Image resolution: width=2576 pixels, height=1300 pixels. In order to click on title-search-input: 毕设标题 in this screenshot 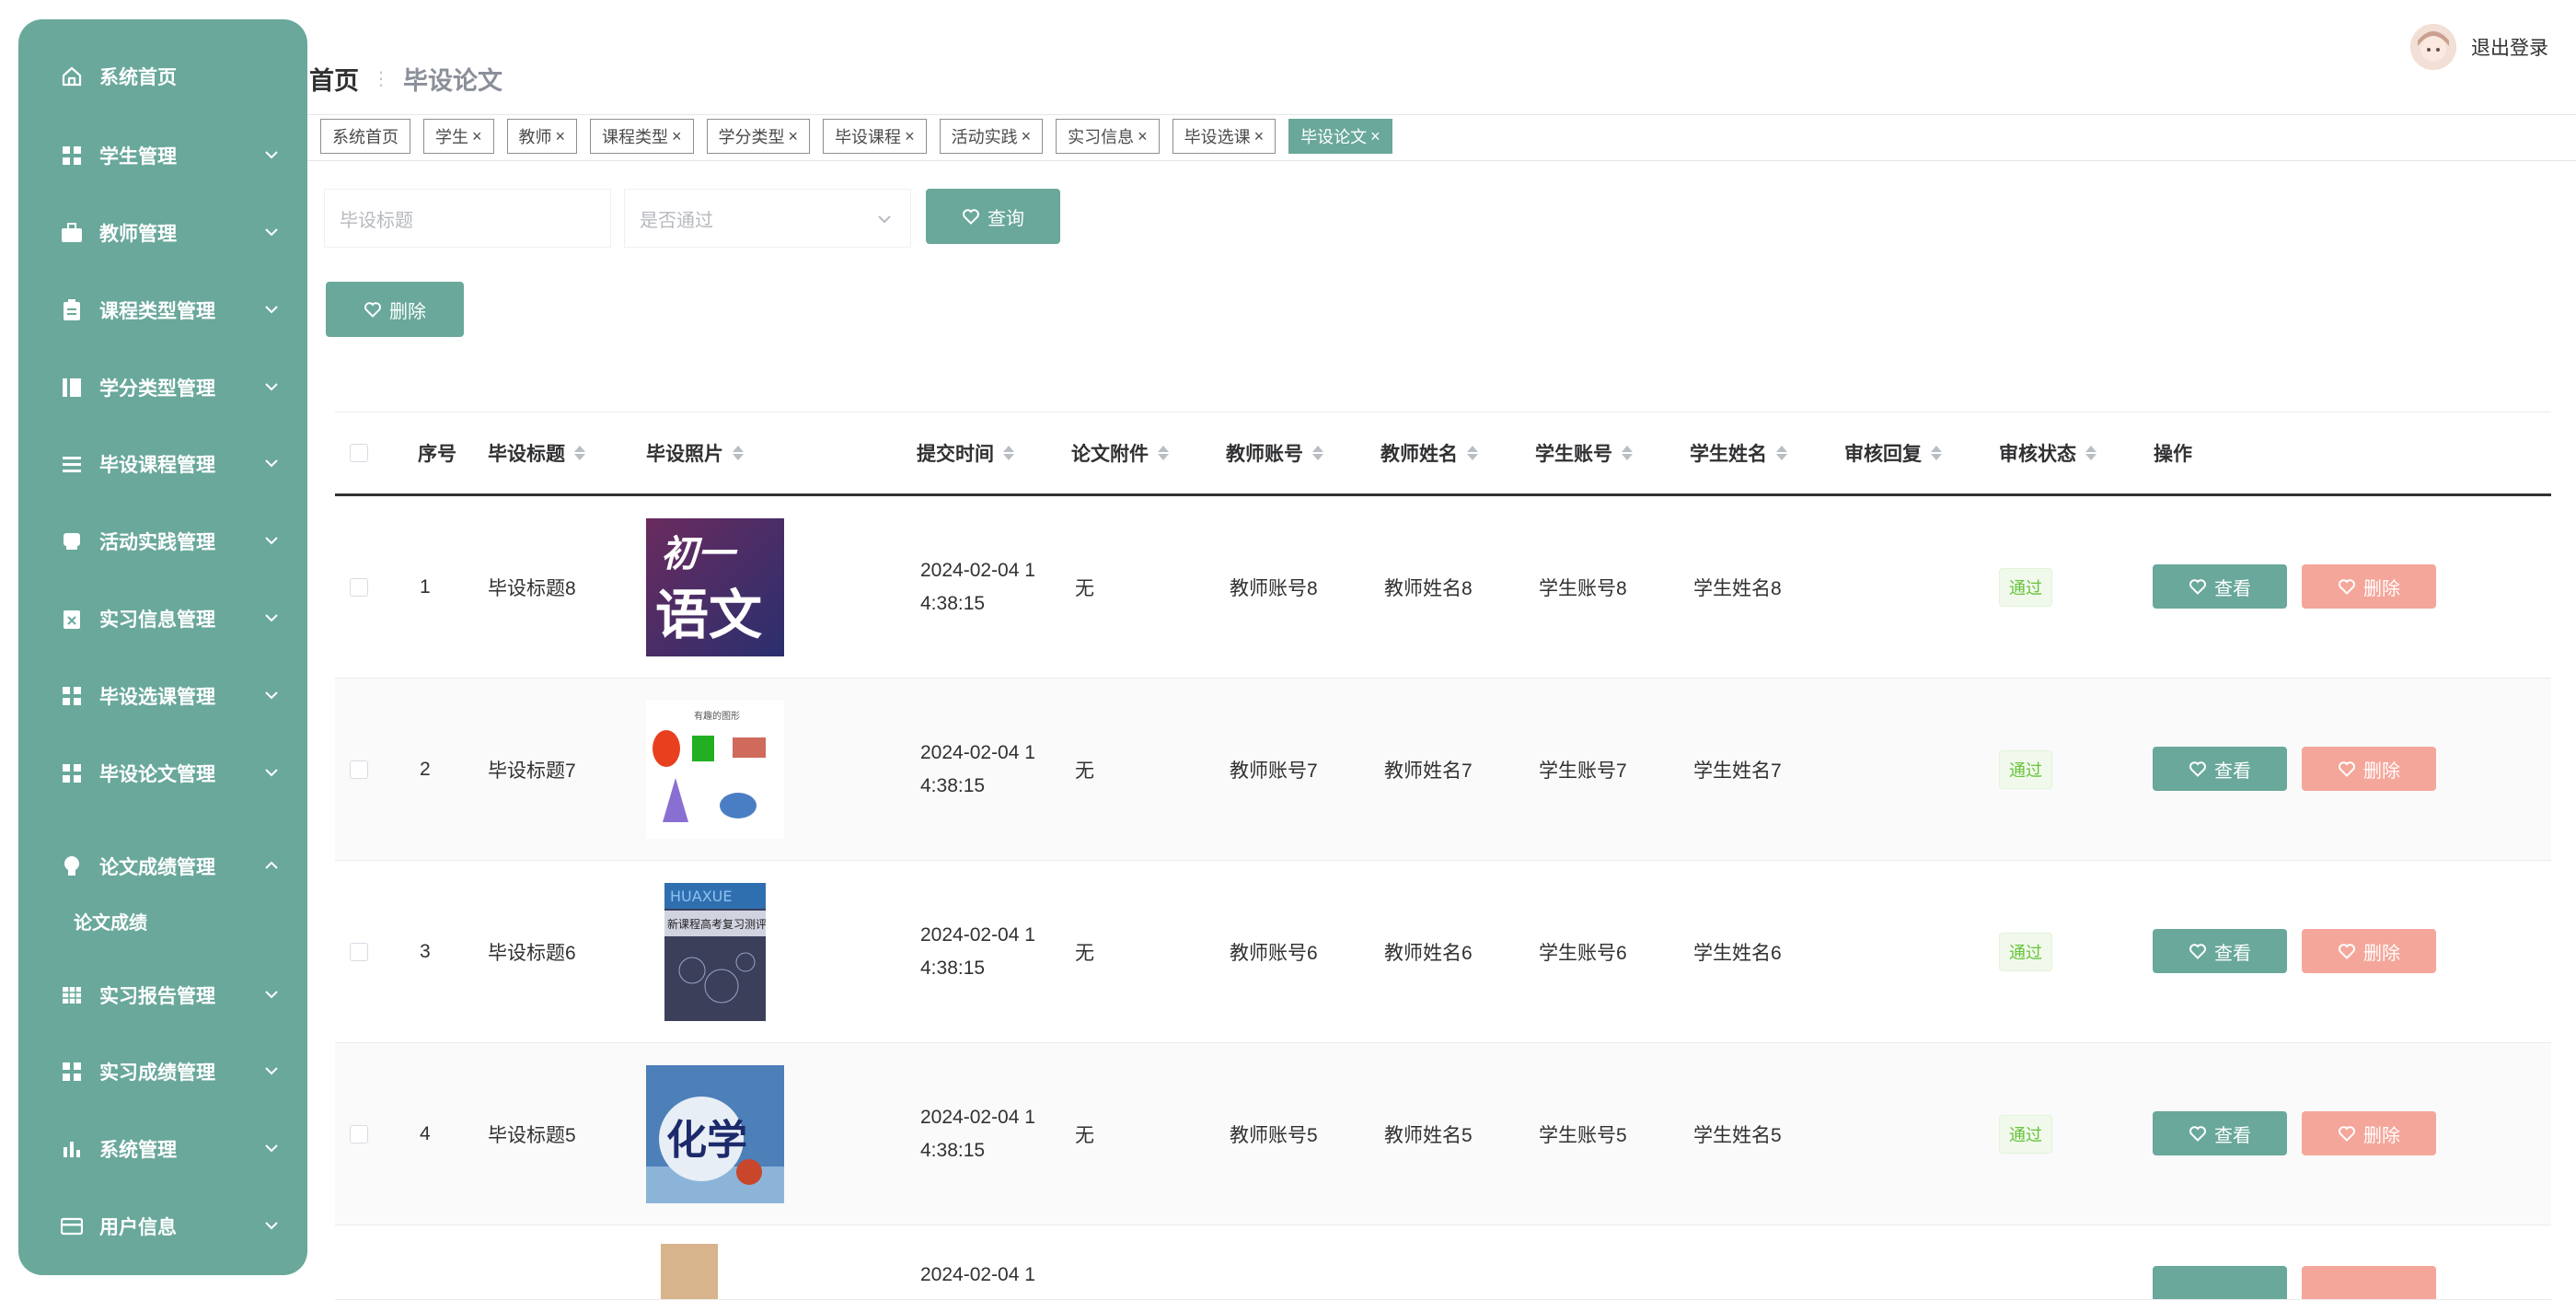, I will do `click(467, 219)`.